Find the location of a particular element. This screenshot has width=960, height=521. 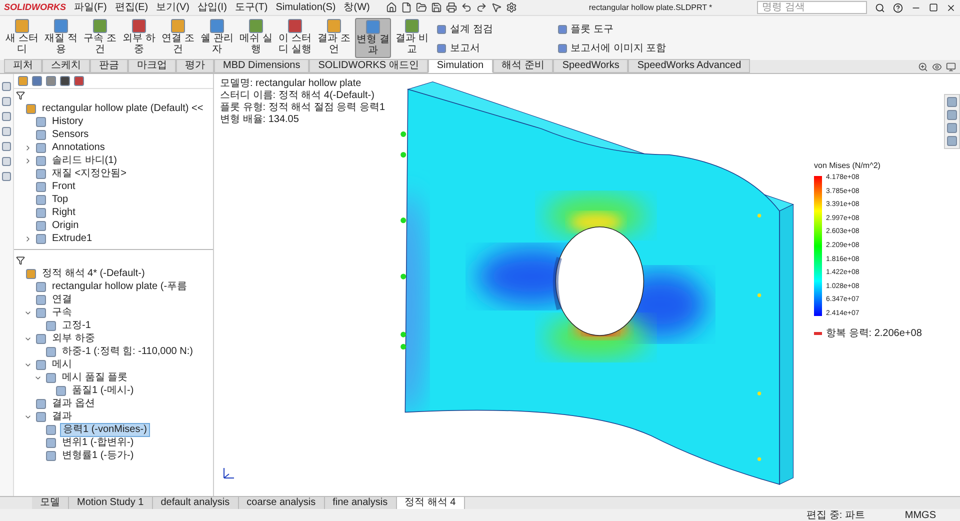

tree-item: Annotations is located at coordinates (78, 148).